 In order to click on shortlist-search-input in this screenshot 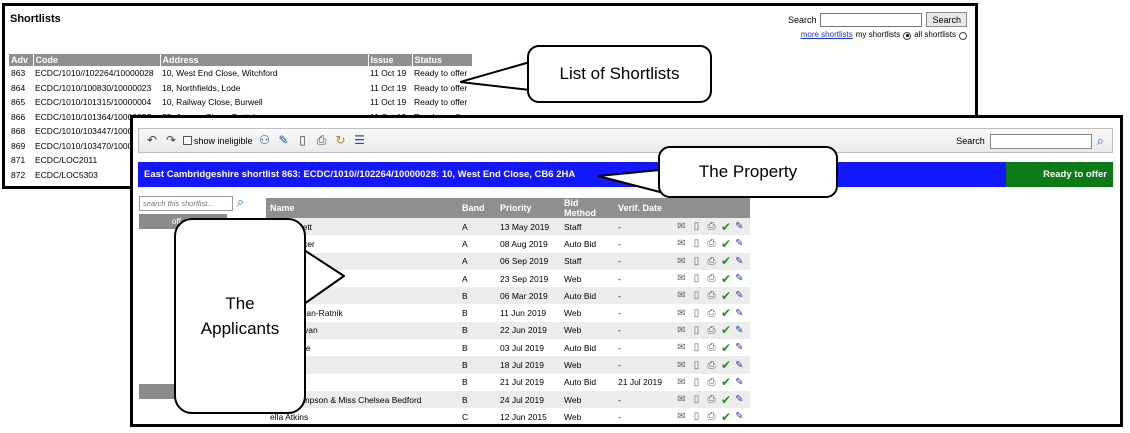, I will do `click(186, 203)`.